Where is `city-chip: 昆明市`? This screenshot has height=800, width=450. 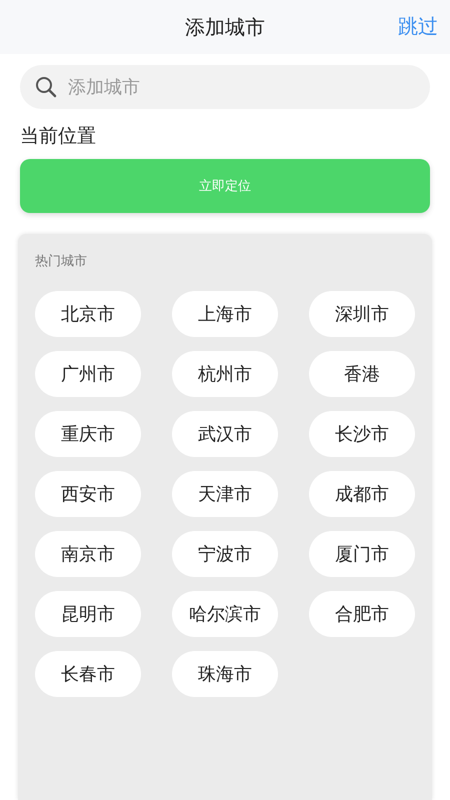 city-chip: 昆明市 is located at coordinates (88, 614).